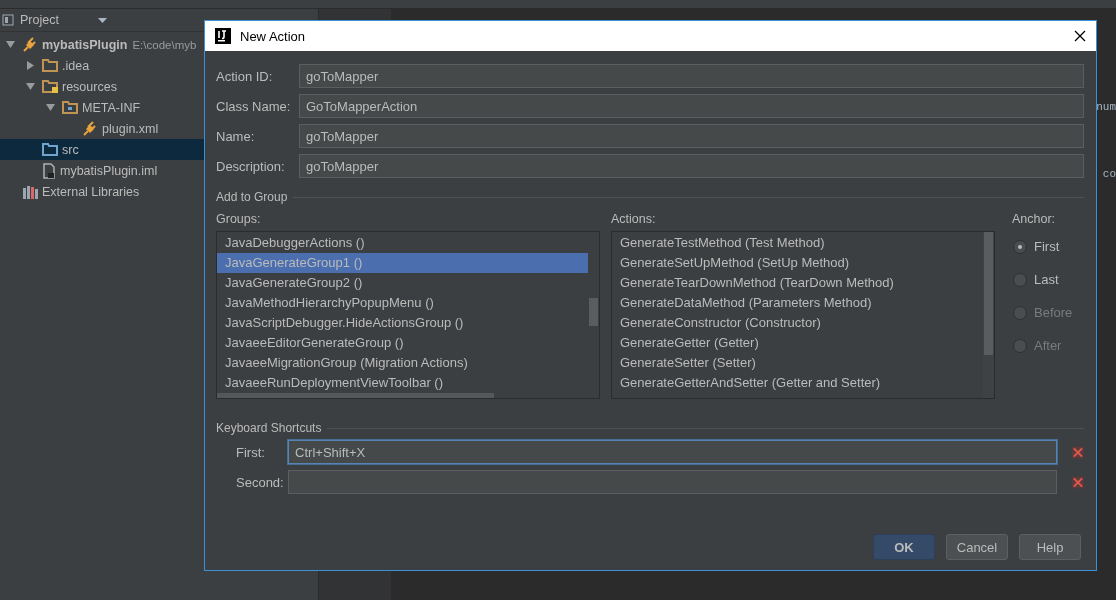 The width and height of the screenshot is (1116, 600). Describe the element at coordinates (251, 452) in the screenshot. I see `field-label: First:` at that location.